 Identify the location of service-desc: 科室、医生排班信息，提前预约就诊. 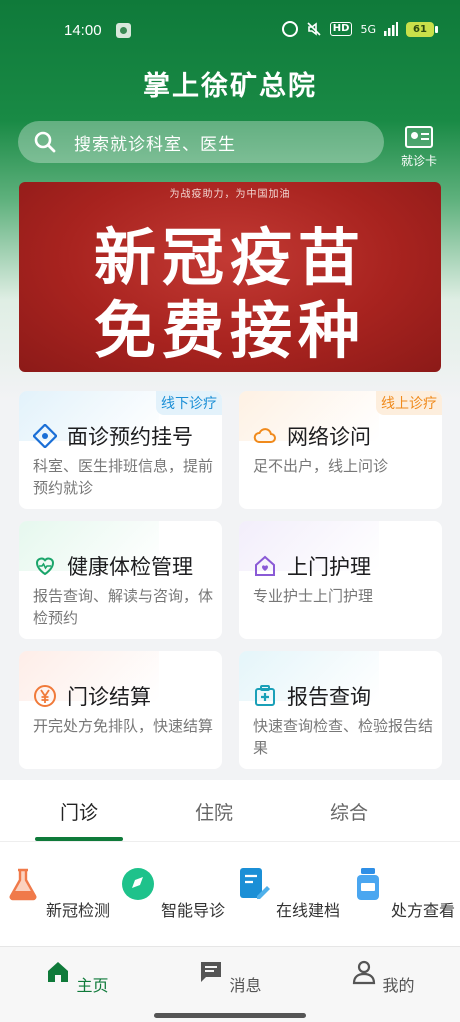
(123, 477).